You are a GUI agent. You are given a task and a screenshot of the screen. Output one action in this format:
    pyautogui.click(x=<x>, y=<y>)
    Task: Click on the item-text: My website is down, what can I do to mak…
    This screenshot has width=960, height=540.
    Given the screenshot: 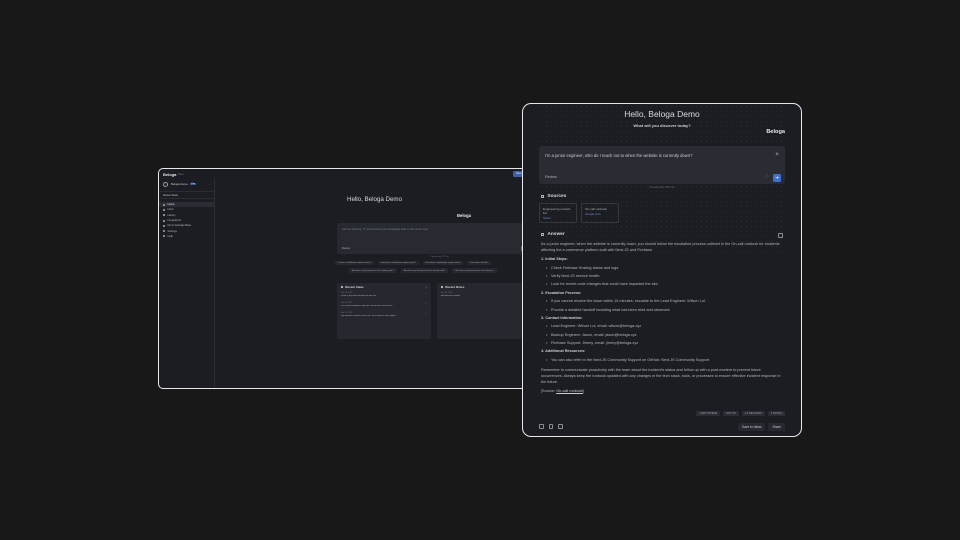 What is the action you would take?
    pyautogui.click(x=369, y=316)
    